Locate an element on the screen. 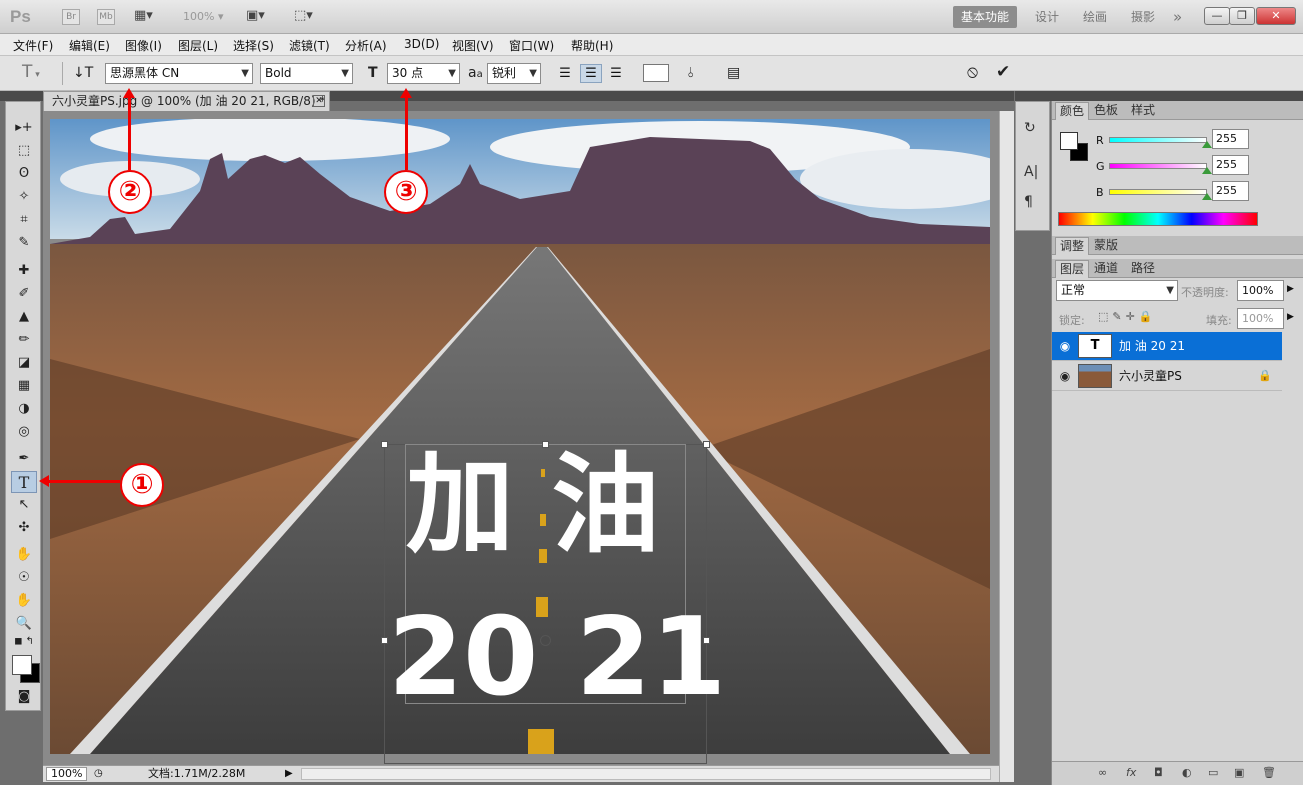 This screenshot has width=1303, height=785. tab-styles: 样式 is located at coordinates (1143, 111).